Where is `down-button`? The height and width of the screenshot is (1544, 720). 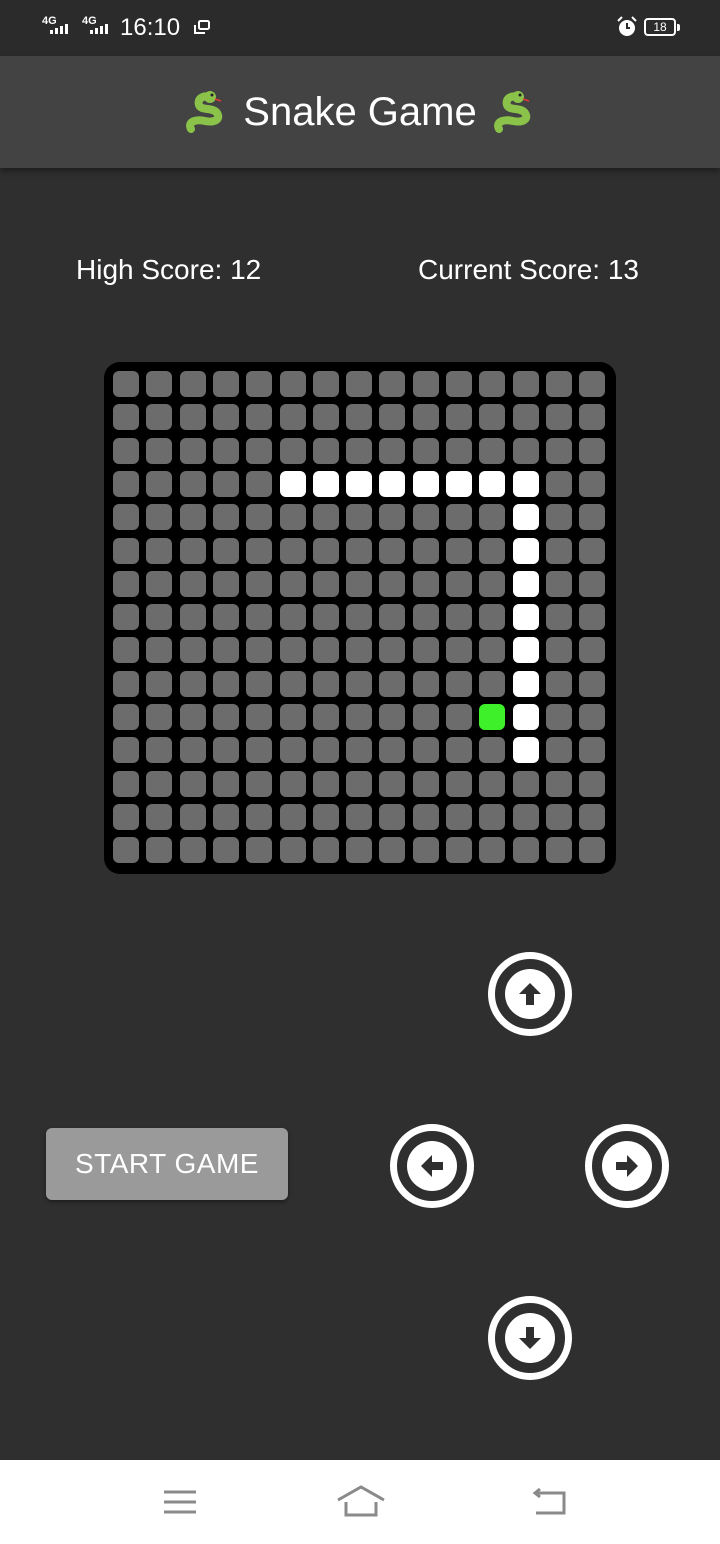 down-button is located at coordinates (530, 1338).